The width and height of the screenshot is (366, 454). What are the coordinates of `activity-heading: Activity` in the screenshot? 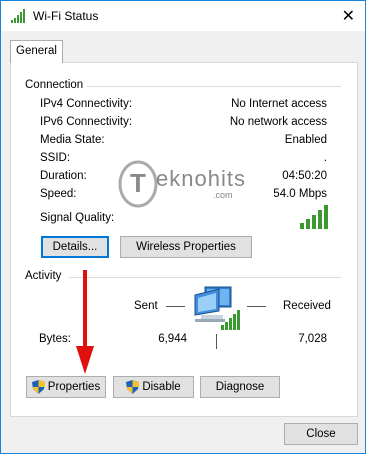 It's located at (43, 276).